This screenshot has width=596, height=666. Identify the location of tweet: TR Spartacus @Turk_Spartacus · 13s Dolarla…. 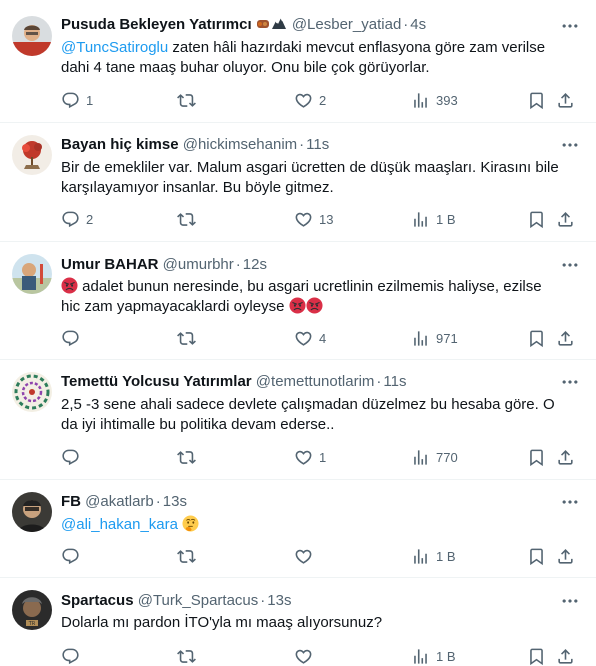
(298, 622).